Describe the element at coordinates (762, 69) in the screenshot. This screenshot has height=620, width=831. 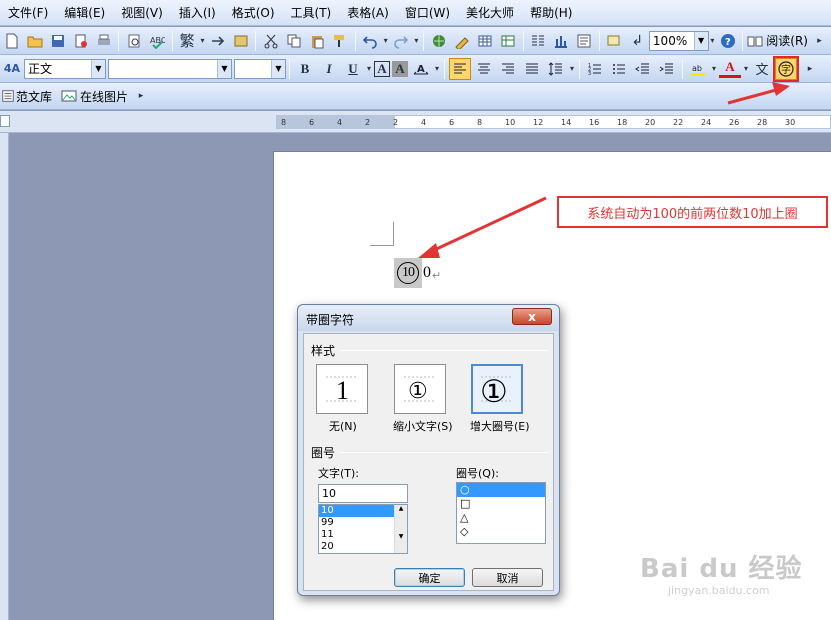
I see `phonetic-guide-button: 文` at that location.